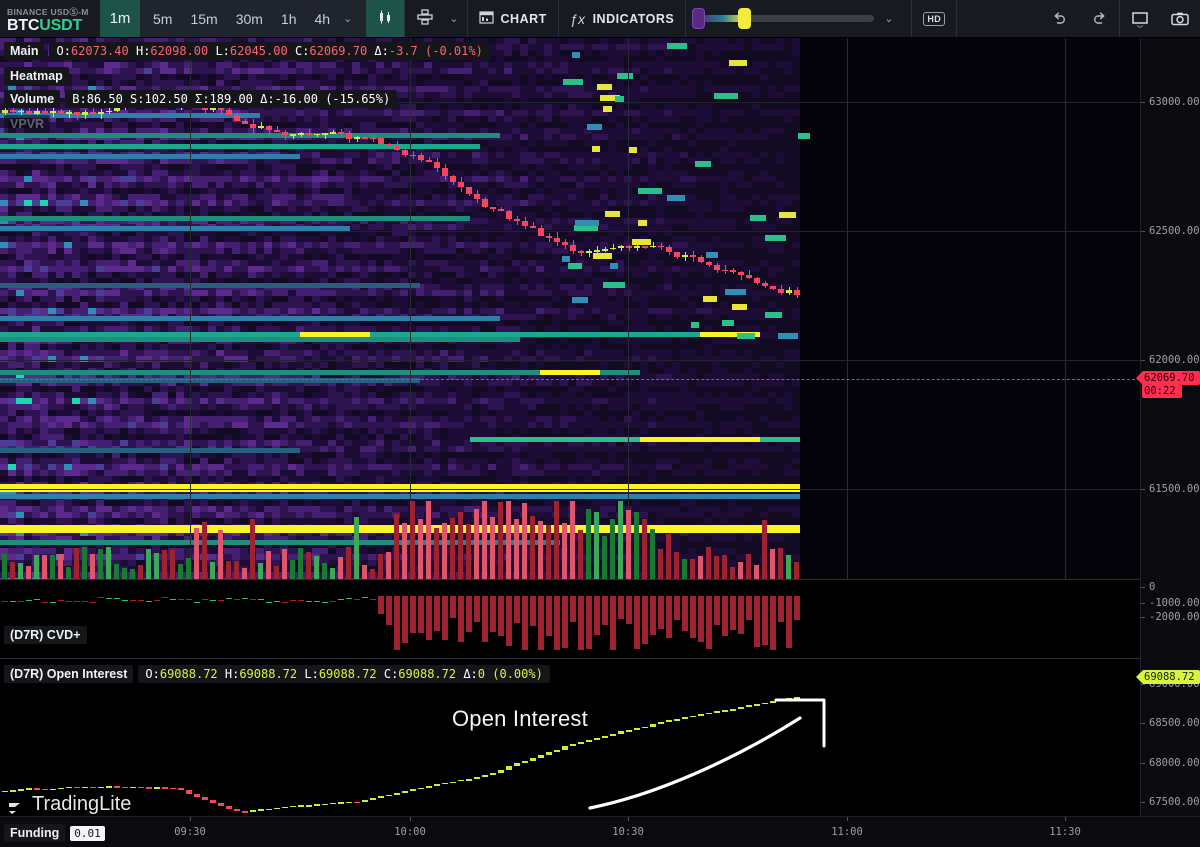 The width and height of the screenshot is (1200, 847). I want to click on volume-delta-value: -16.00, so click(296, 99).